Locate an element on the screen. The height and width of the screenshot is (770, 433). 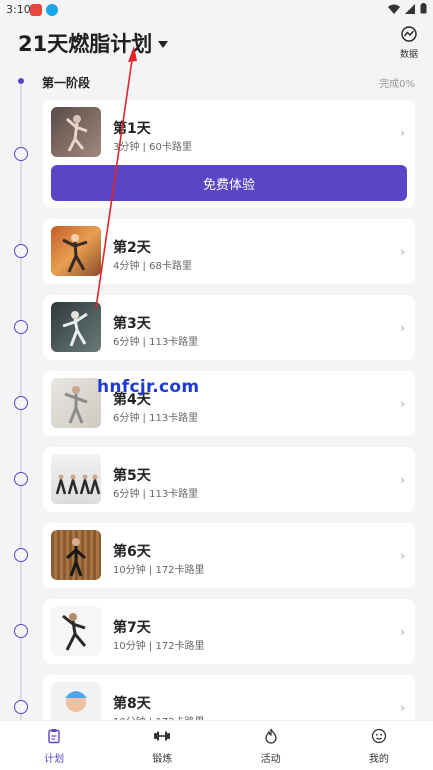
tab-activity: 活动 is located at coordinates (271, 745).